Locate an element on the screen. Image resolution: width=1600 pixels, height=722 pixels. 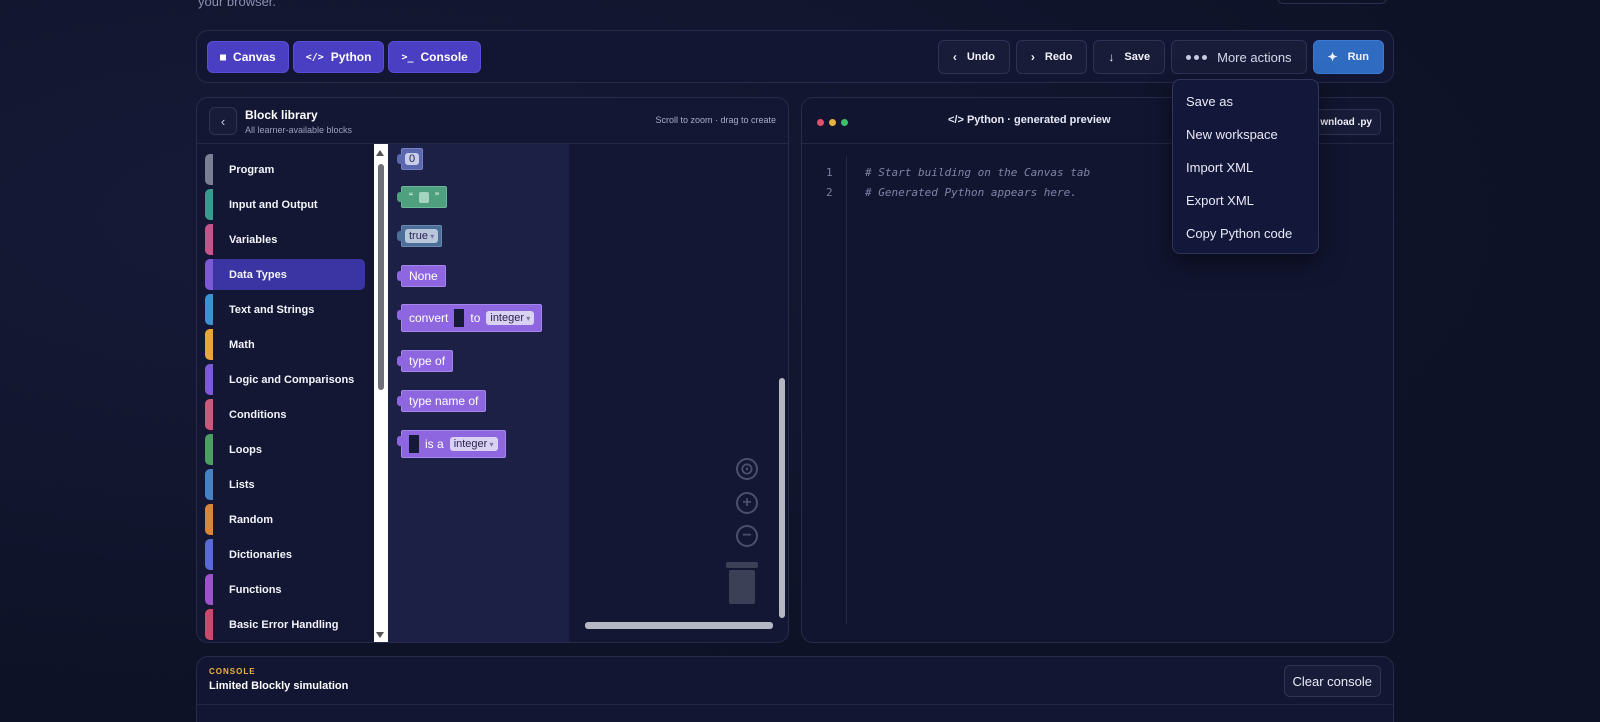
collapse-library-button: ‹ is located at coordinates (223, 121).